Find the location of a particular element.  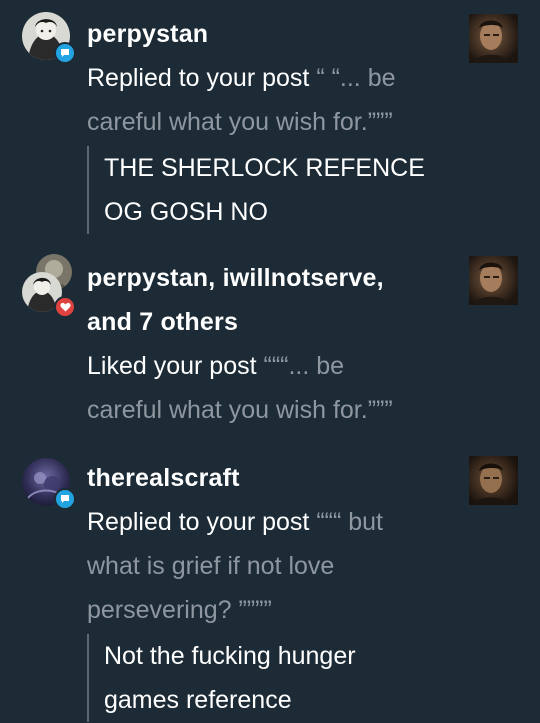

action-line: Replied to your post “ “... be is located at coordinates (269, 78).